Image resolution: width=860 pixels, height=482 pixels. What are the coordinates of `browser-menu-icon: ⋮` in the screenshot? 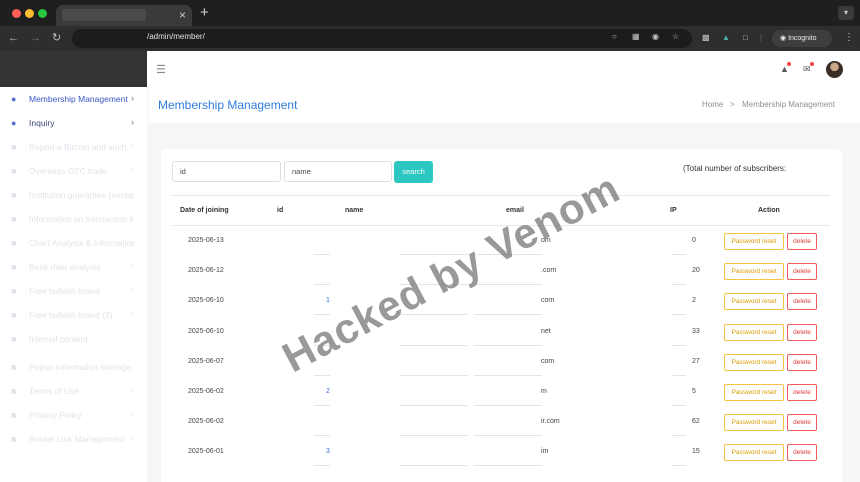 It's located at (849, 37).